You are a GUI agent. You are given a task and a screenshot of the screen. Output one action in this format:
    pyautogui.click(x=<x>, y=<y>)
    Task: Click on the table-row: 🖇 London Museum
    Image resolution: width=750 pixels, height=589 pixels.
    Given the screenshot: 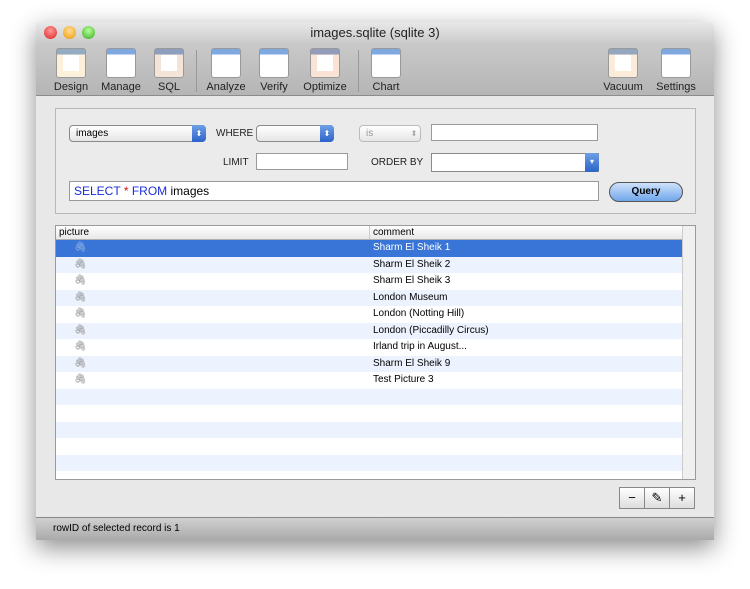 What is the action you would take?
    pyautogui.click(x=375, y=297)
    